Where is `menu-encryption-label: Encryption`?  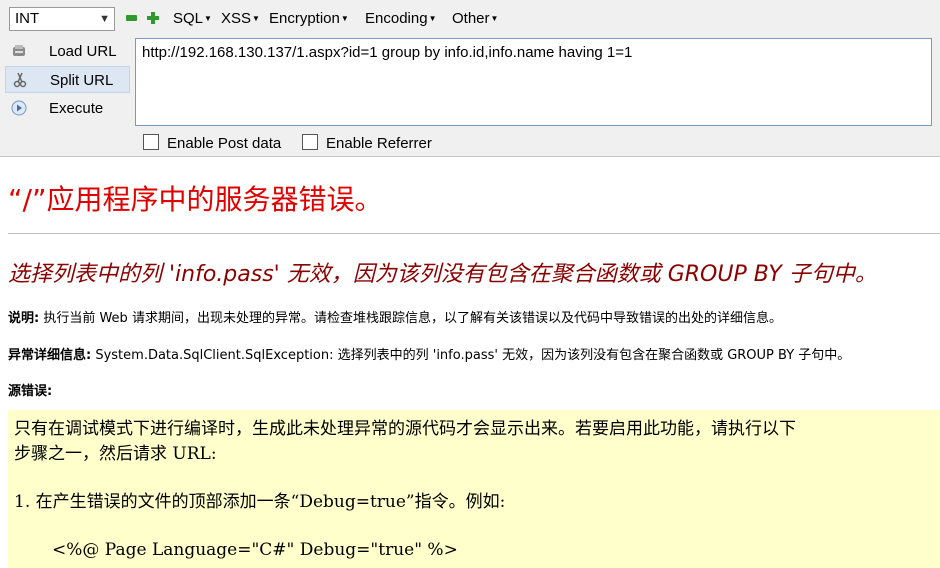 menu-encryption-label: Encryption is located at coordinates (304, 18).